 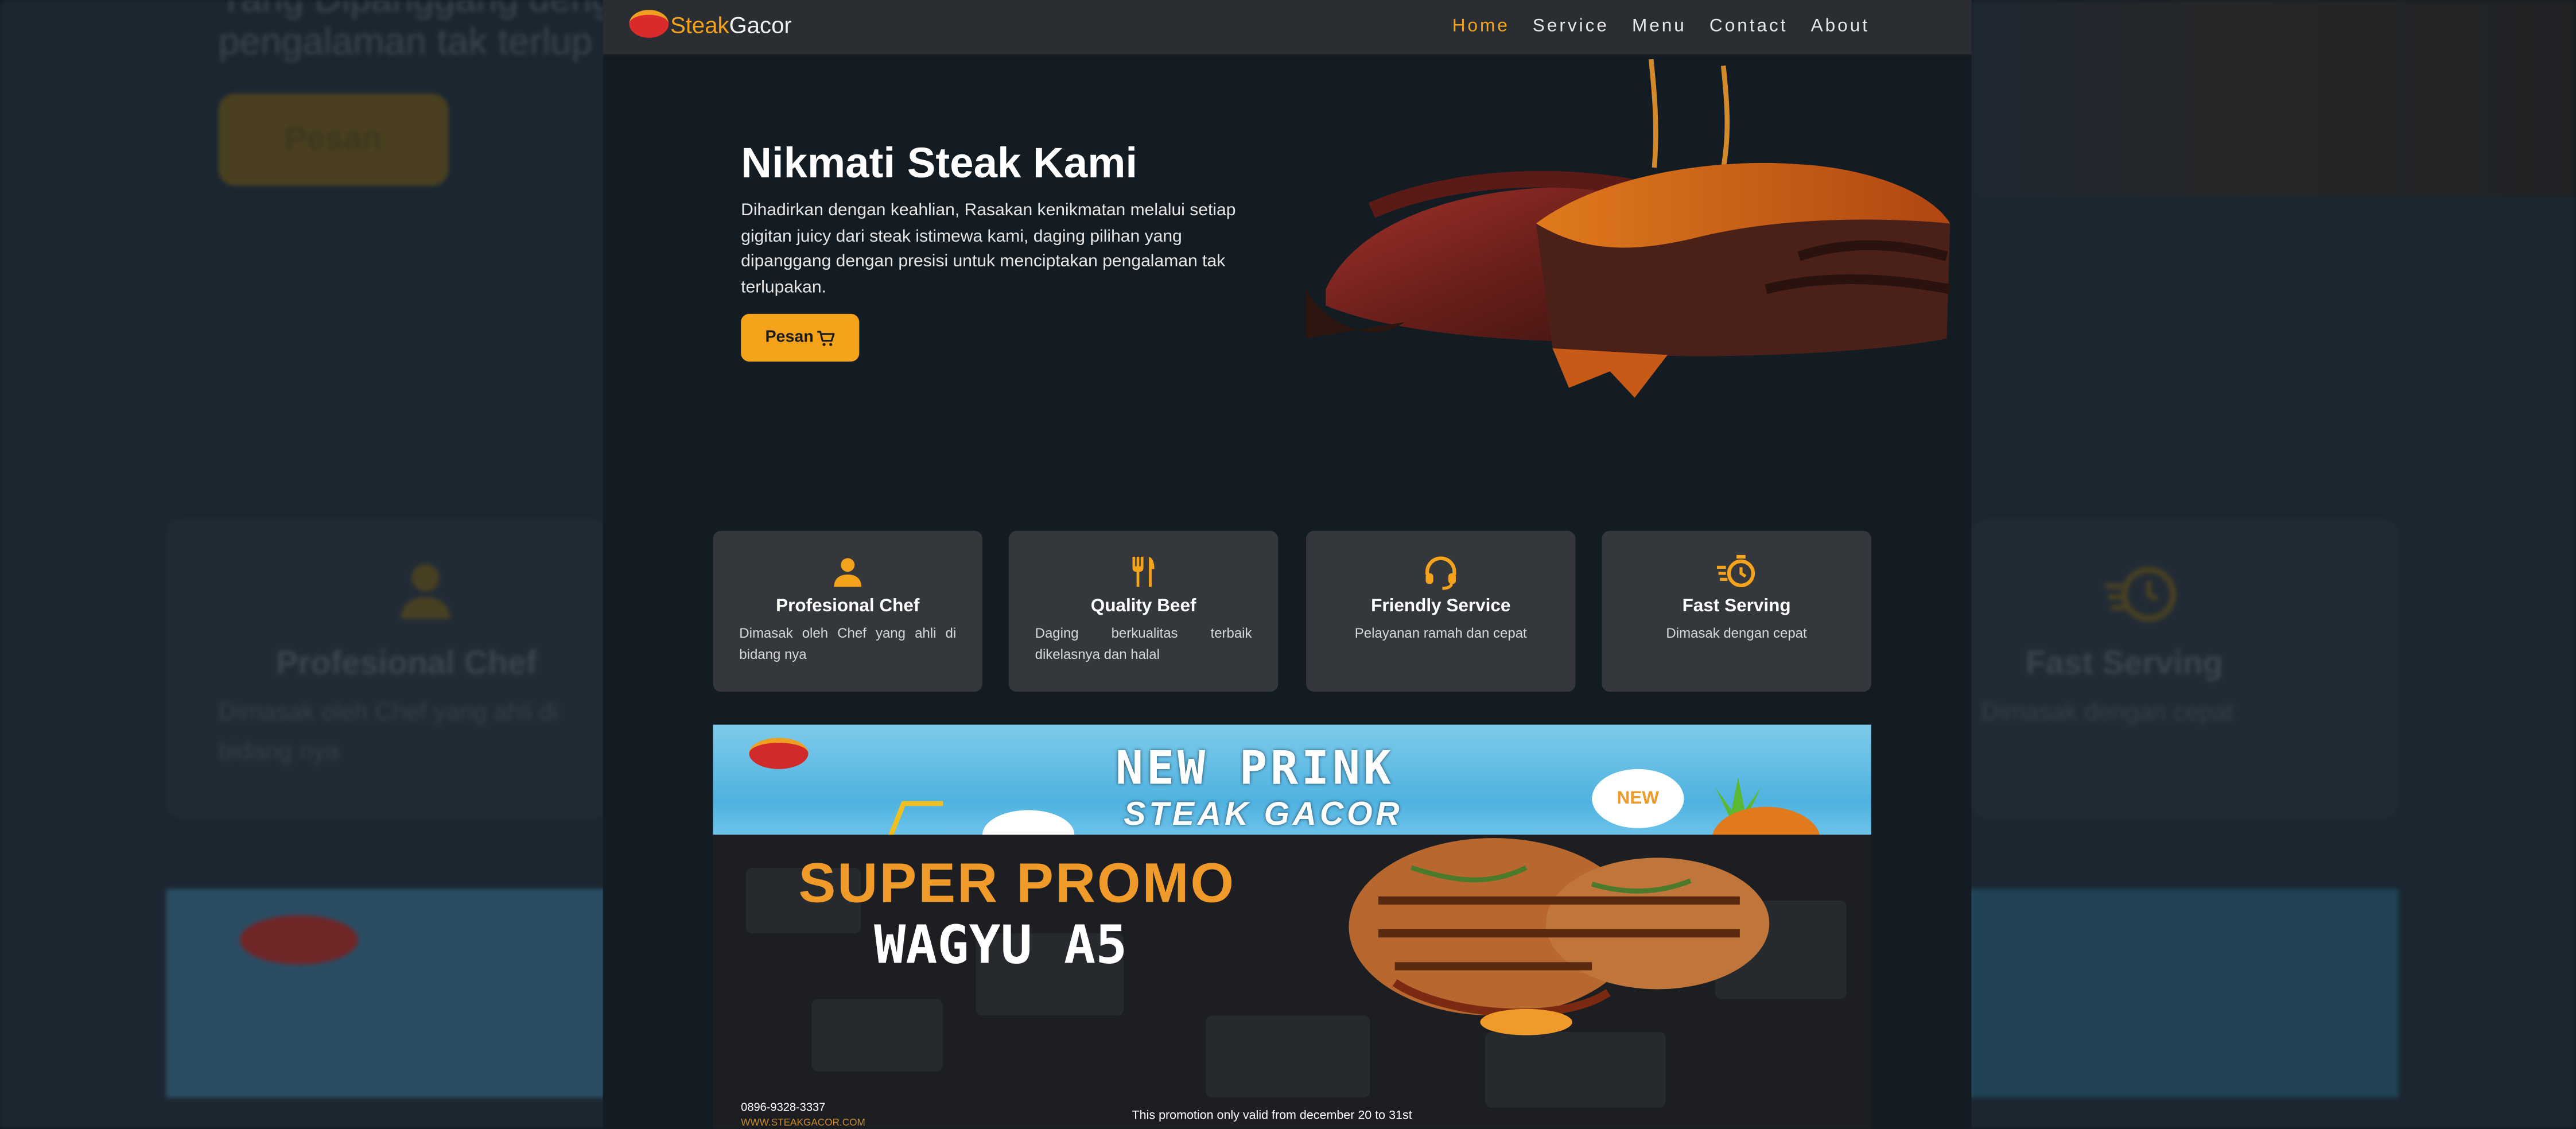 I want to click on nav-links: Home Service Menu Contact About, so click(x=1661, y=27).